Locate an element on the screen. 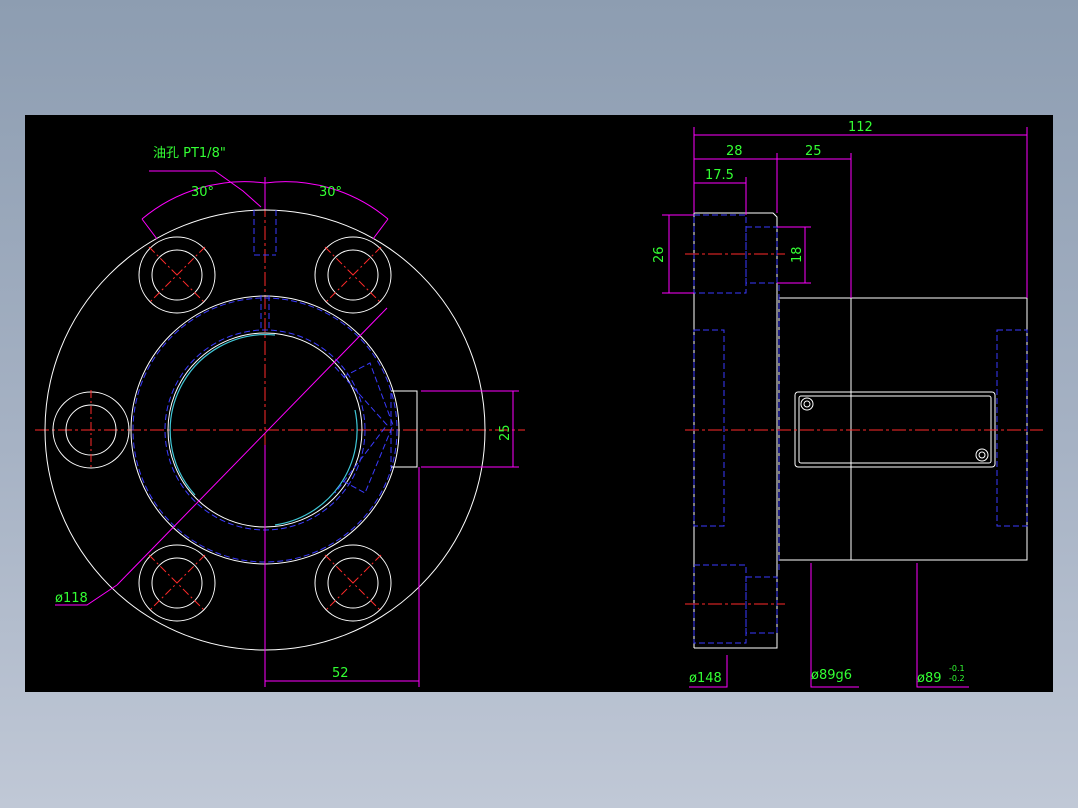 The image size is (1078, 808). offset-label: 52 is located at coordinates (340, 673).